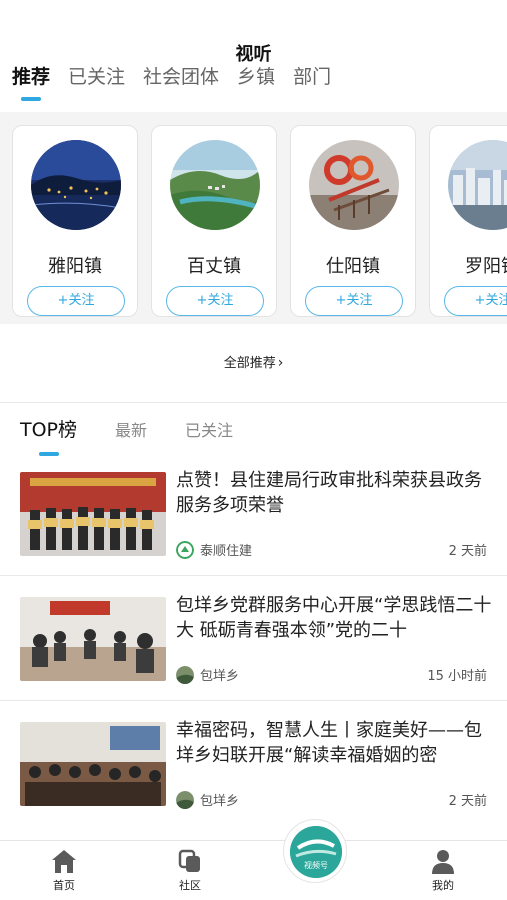 The image size is (507, 900). I want to click on video-channel-button: 视频号, so click(315, 851).